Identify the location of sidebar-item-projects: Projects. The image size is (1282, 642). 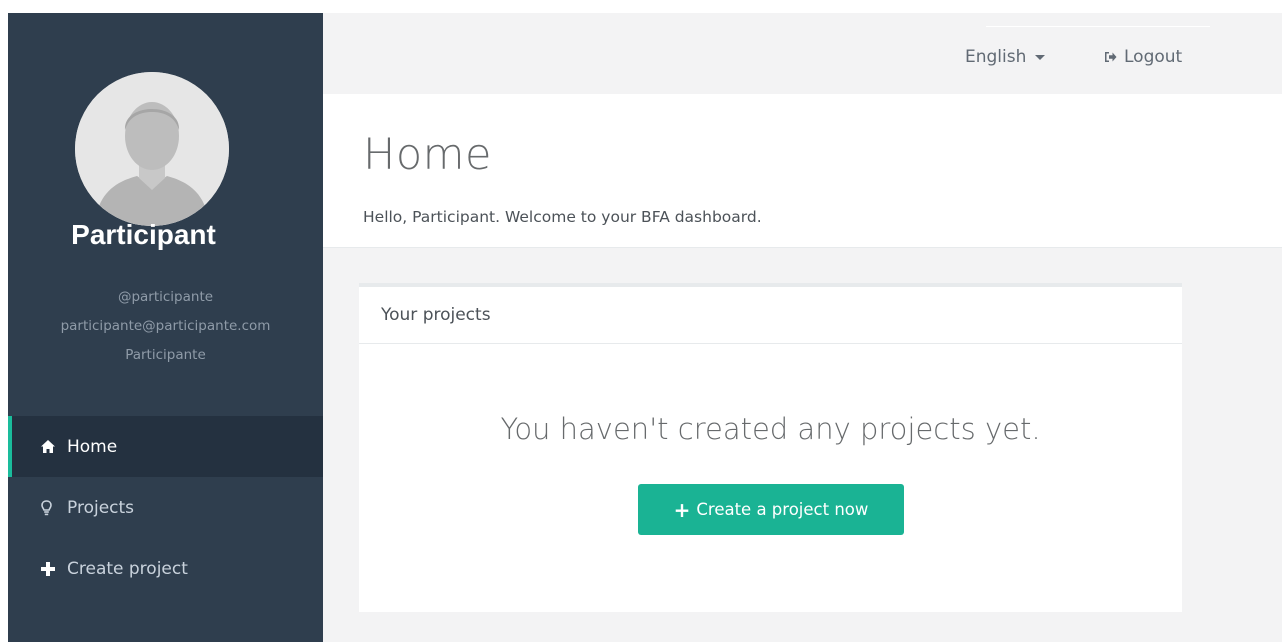
(165, 507).